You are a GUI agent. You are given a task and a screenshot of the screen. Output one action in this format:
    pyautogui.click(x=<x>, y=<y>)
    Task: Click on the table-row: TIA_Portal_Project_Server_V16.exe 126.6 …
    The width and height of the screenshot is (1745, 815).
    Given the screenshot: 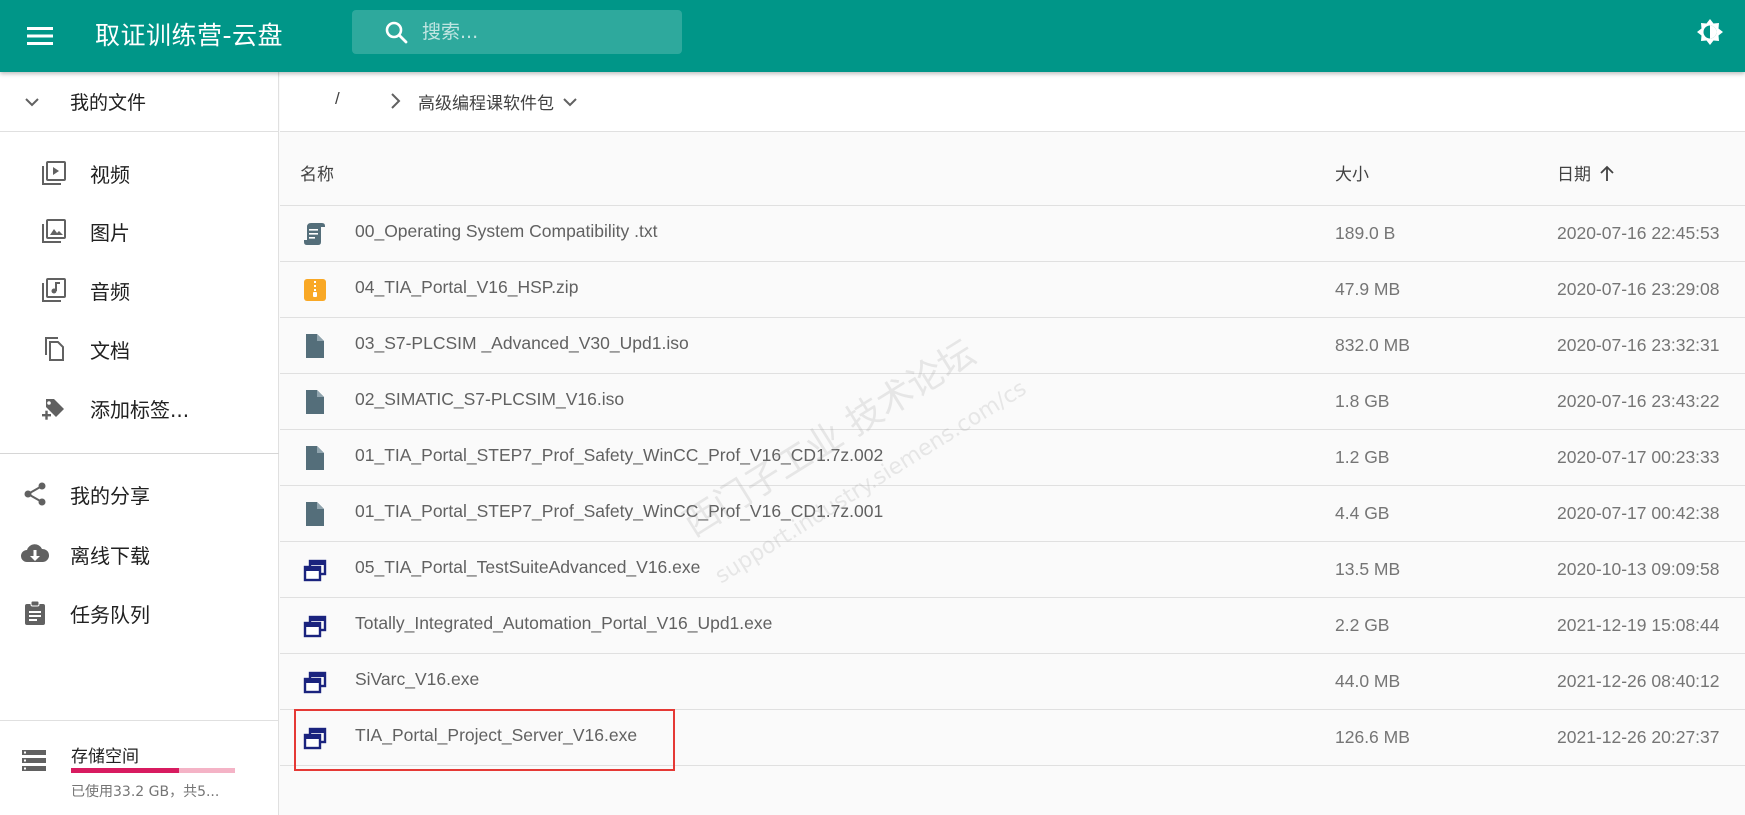 What is the action you would take?
    pyautogui.click(x=1012, y=738)
    